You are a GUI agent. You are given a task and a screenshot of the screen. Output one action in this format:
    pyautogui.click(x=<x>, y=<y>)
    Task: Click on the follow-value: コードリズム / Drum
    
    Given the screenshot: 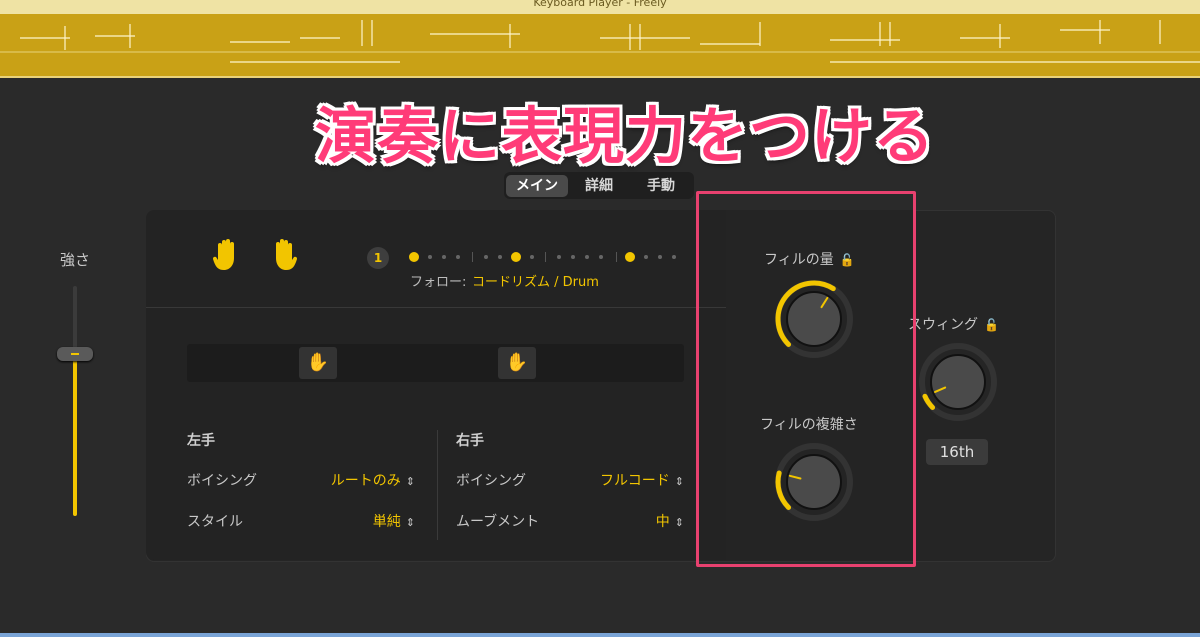 What is the action you would take?
    pyautogui.click(x=535, y=280)
    